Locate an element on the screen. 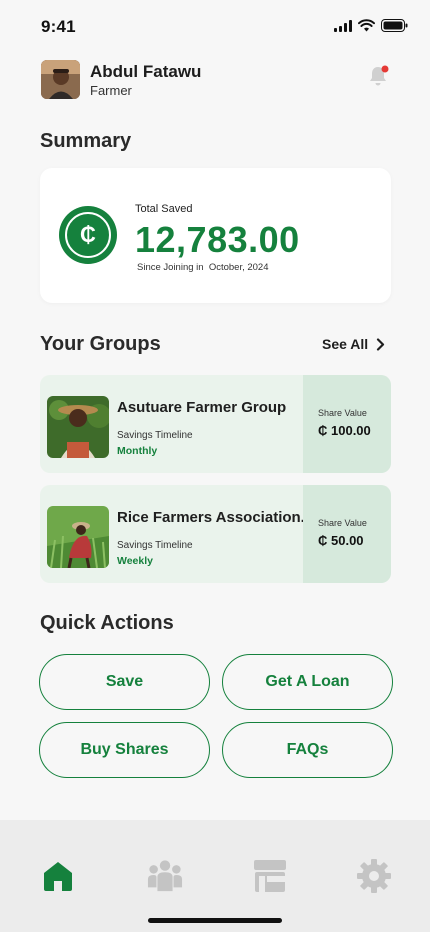 The height and width of the screenshot is (932, 430). notification-dot is located at coordinates (385, 69).